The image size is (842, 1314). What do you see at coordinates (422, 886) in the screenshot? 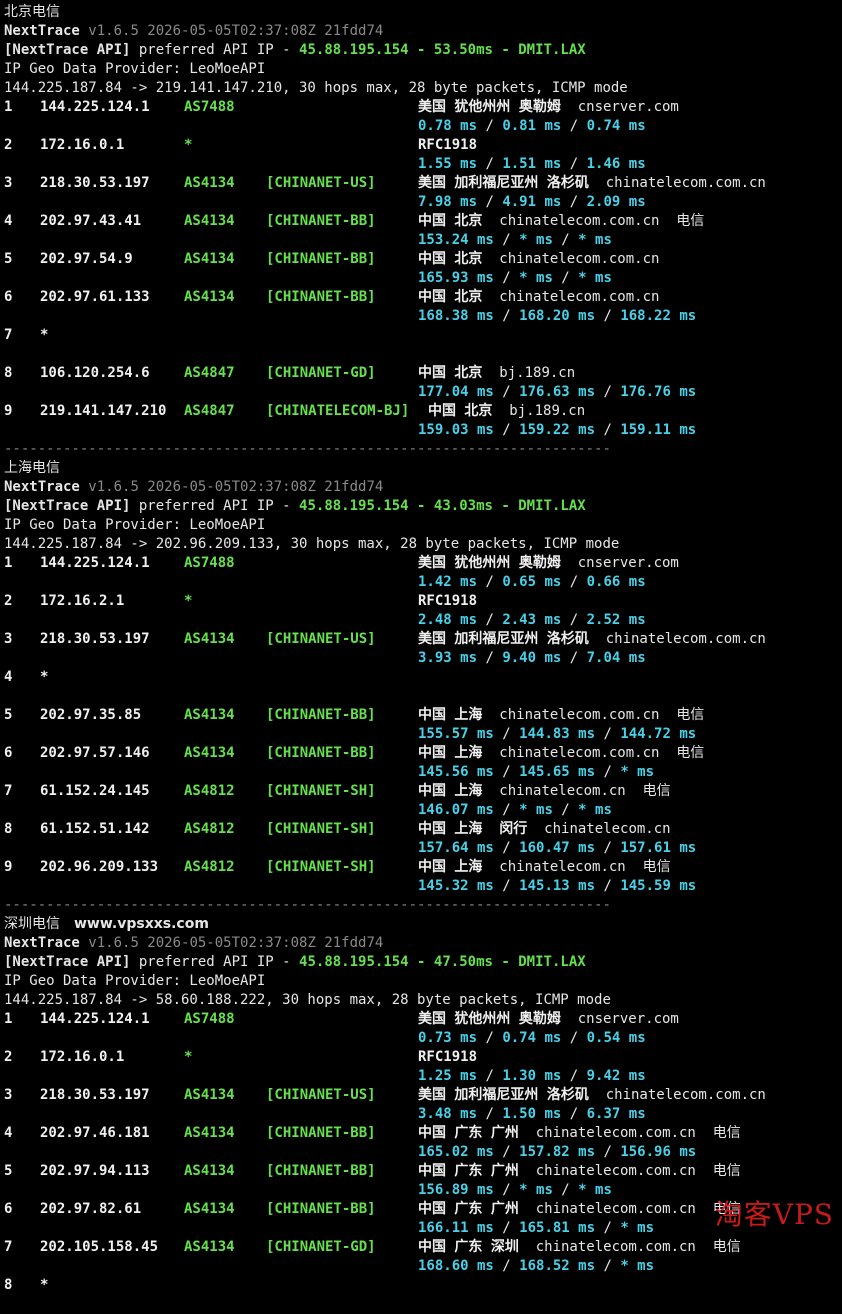
I see `hop-rtt-row: 145.32 ms / 145.13 ms / 145.59 ms` at bounding box center [422, 886].